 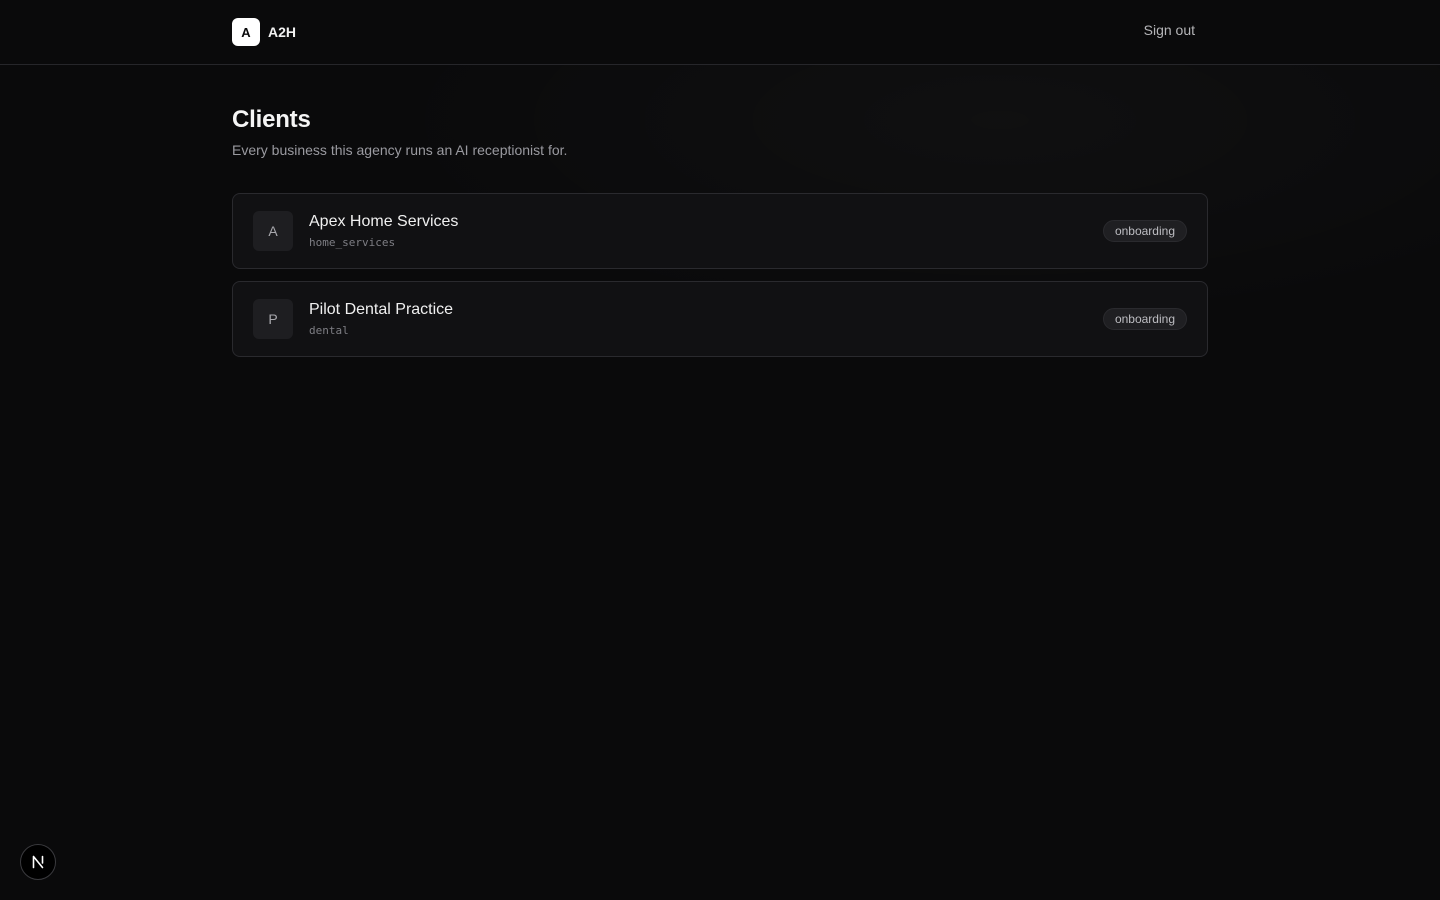 What do you see at coordinates (273, 319) in the screenshot?
I see `client-avatar: P` at bounding box center [273, 319].